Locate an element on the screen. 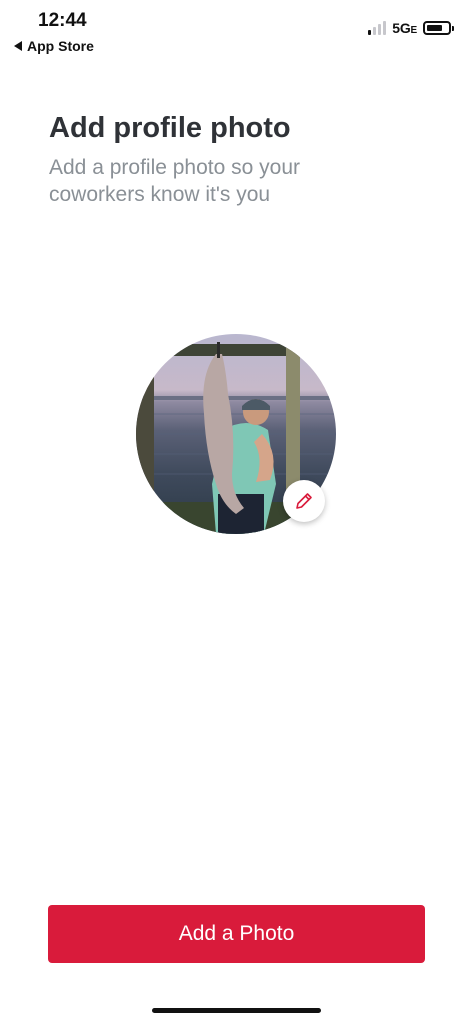  status-indicators: 5GE is located at coordinates (411, 28).